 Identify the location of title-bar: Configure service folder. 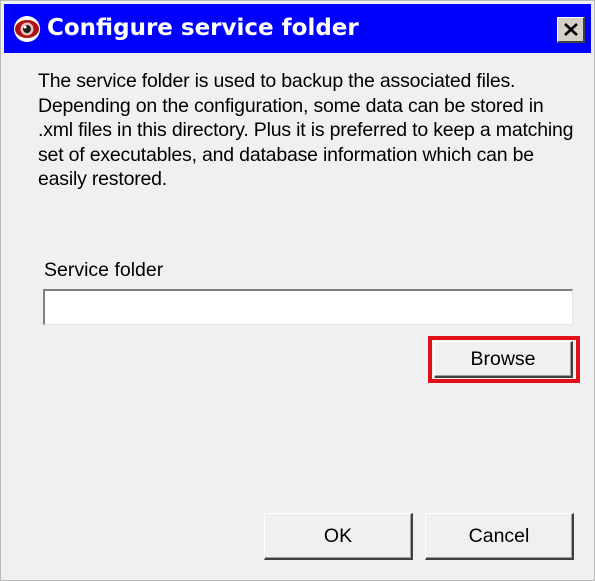
(297, 28).